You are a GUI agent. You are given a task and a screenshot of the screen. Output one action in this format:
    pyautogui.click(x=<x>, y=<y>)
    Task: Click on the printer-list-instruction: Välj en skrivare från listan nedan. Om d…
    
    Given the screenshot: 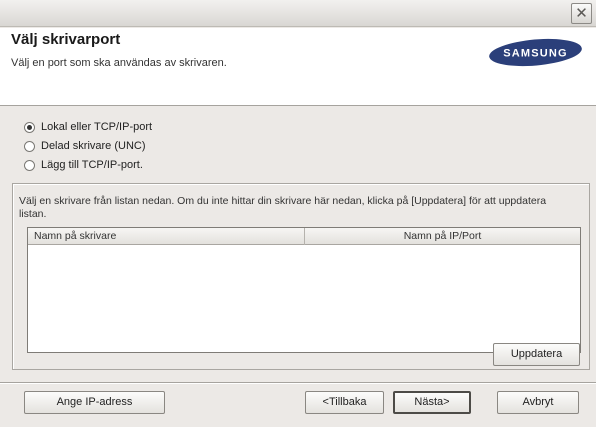 What is the action you would take?
    pyautogui.click(x=283, y=207)
    